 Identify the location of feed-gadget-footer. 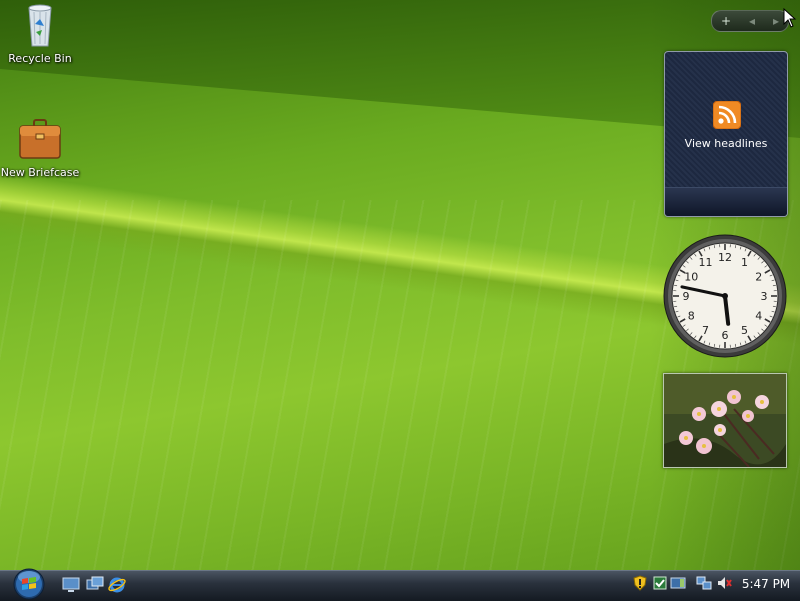
(726, 201).